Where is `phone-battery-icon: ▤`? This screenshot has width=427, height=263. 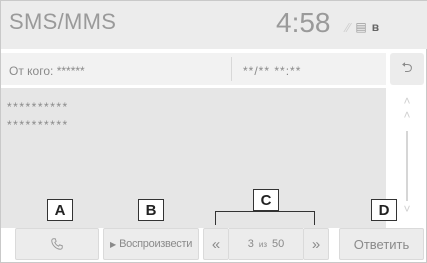 phone-battery-icon: ▤ is located at coordinates (361, 27).